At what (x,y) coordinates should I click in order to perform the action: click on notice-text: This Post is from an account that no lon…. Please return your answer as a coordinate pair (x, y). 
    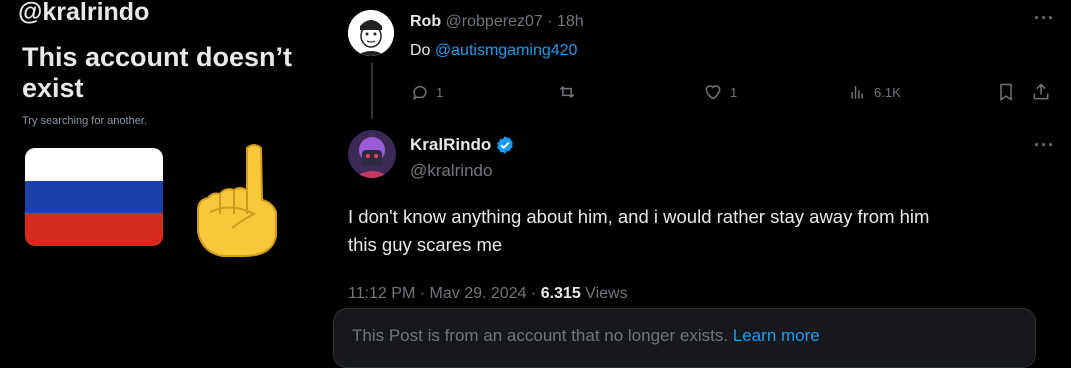
    Looking at the image, I should click on (542, 335).